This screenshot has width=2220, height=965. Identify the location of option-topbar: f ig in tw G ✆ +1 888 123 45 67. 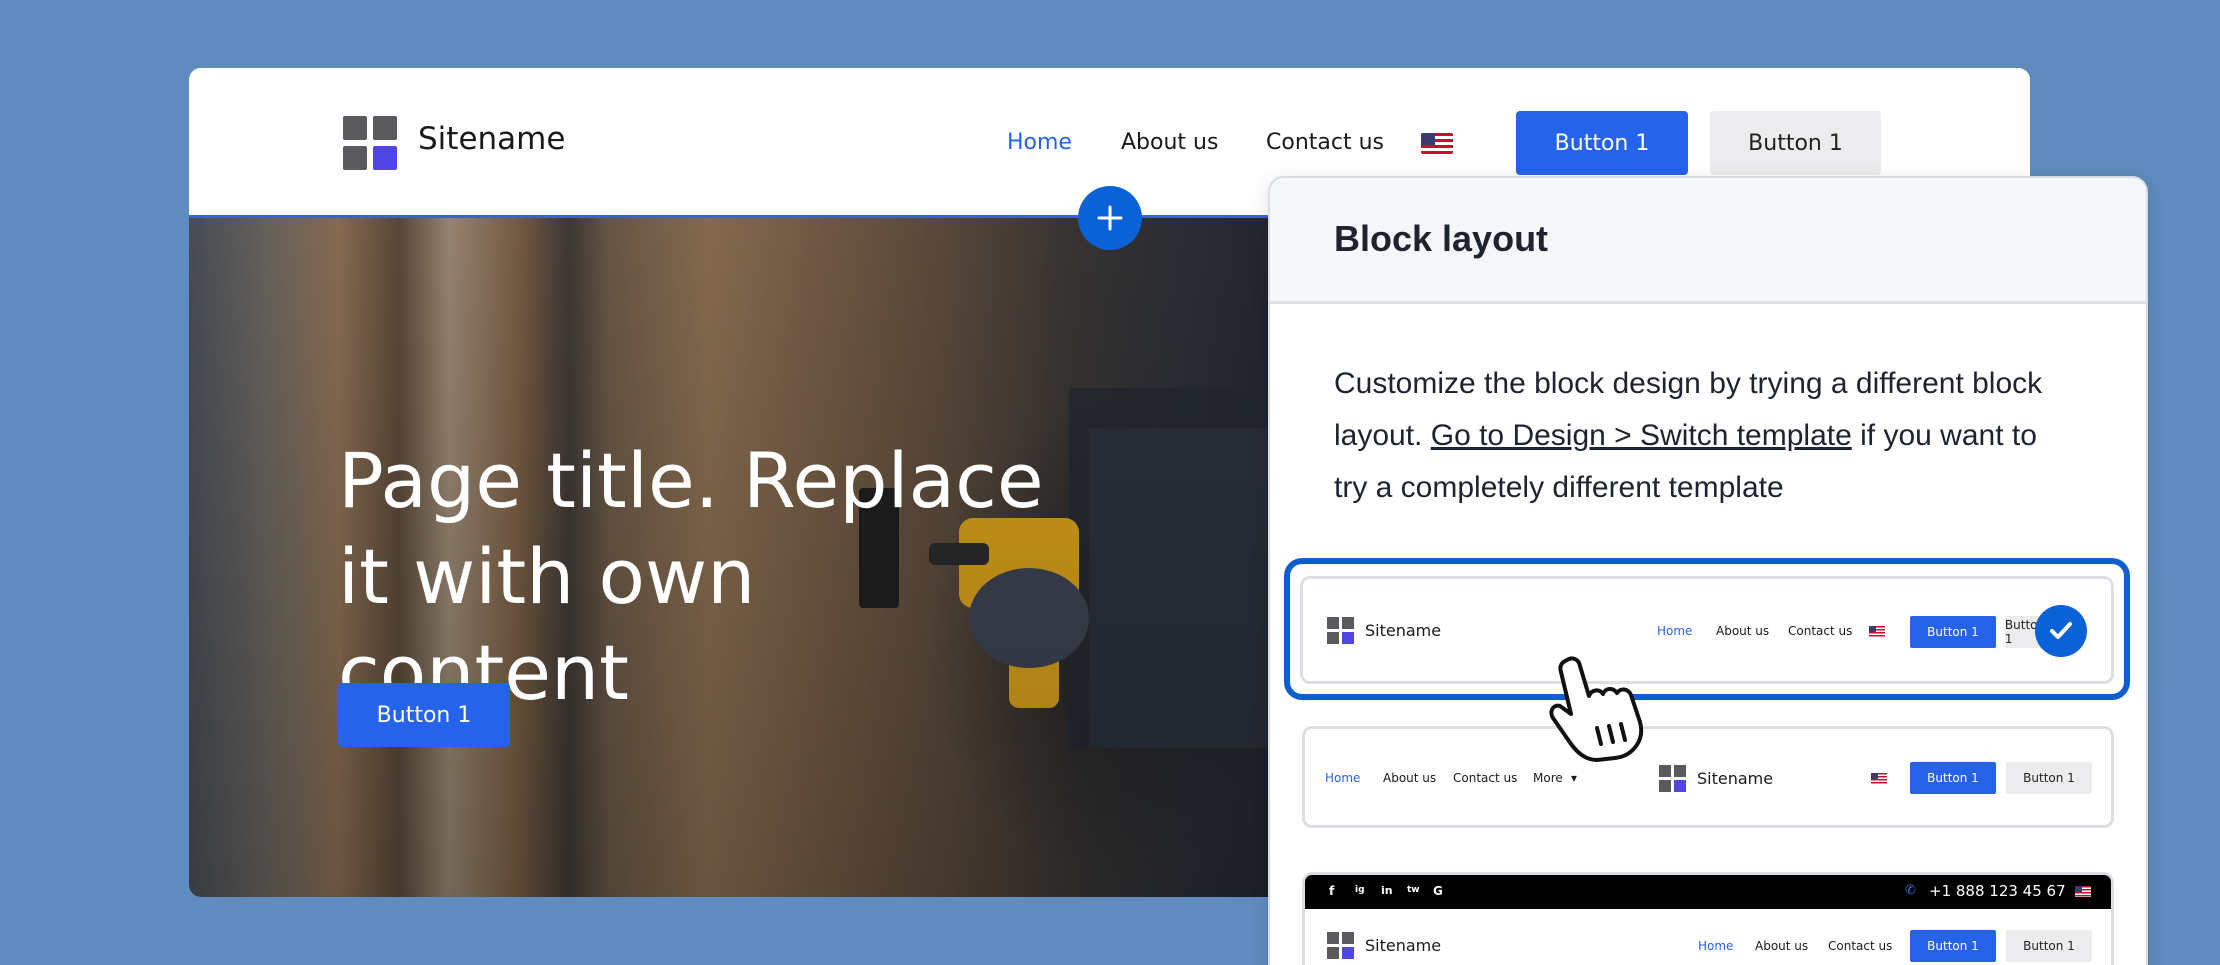
(1708, 892).